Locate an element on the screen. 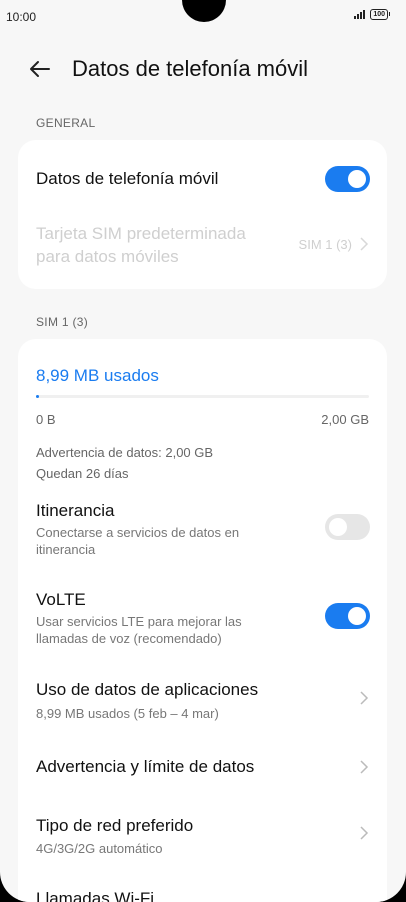  usage-bar-max: 2,00 GB is located at coordinates (345, 419).